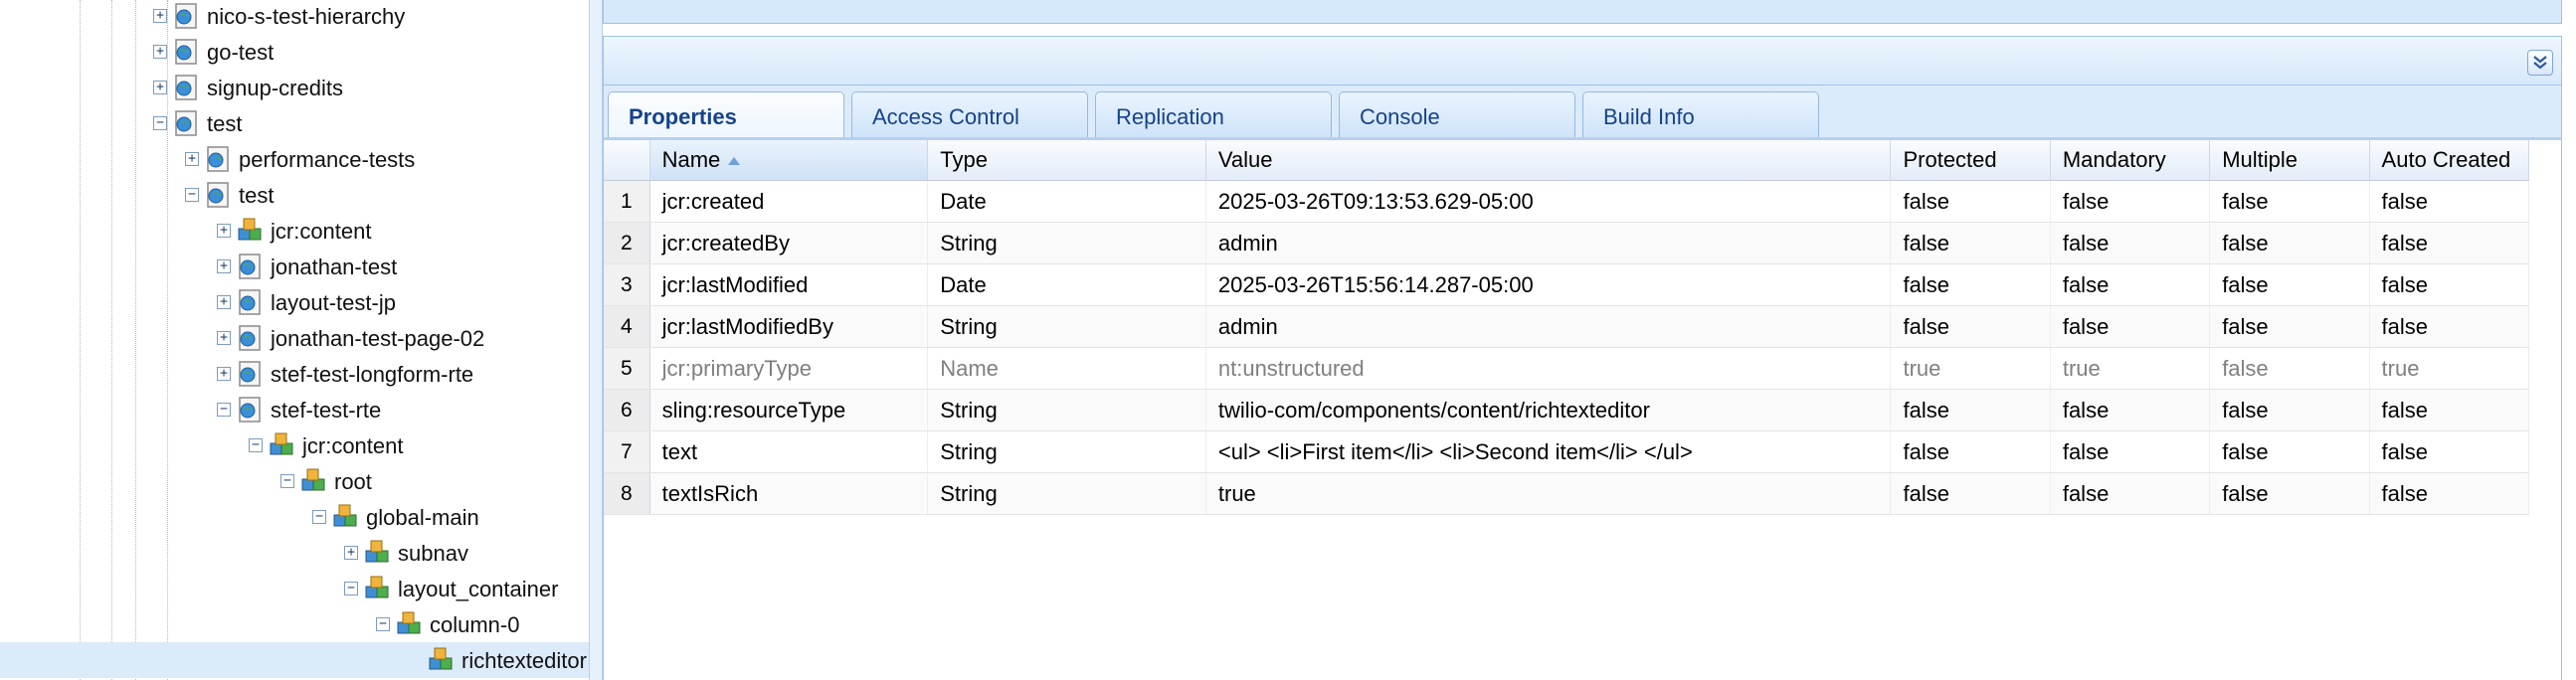 This screenshot has height=680, width=2576. I want to click on tree-splitter, so click(596, 340).